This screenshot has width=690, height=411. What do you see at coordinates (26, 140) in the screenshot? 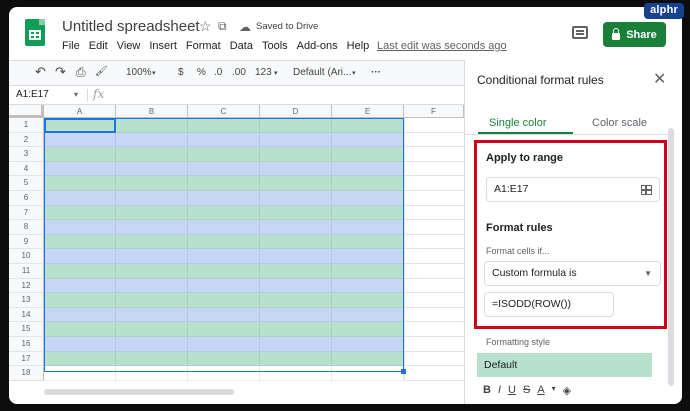
I see `row-header: 2` at bounding box center [26, 140].